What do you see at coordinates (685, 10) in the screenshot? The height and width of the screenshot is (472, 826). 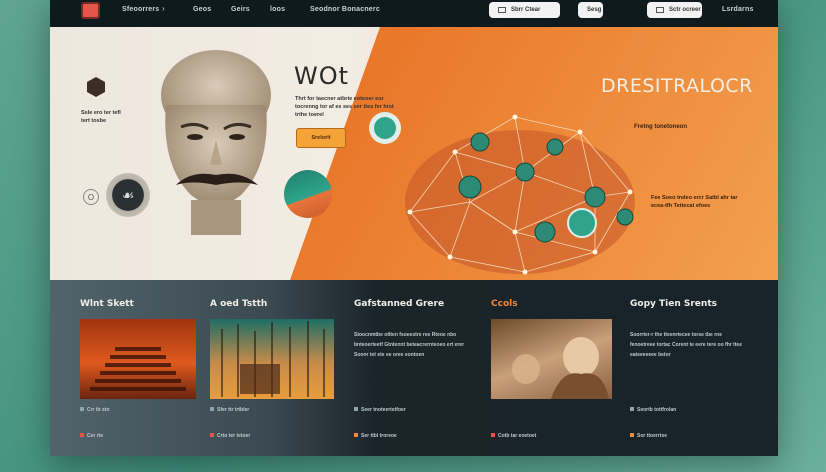 I see `nav-pill-label-2: Sctr ocreer` at bounding box center [685, 10].